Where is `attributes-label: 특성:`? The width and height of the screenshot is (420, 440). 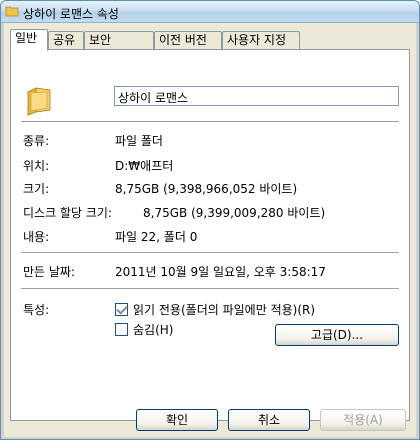 attributes-label: 특성: is located at coordinates (36, 310).